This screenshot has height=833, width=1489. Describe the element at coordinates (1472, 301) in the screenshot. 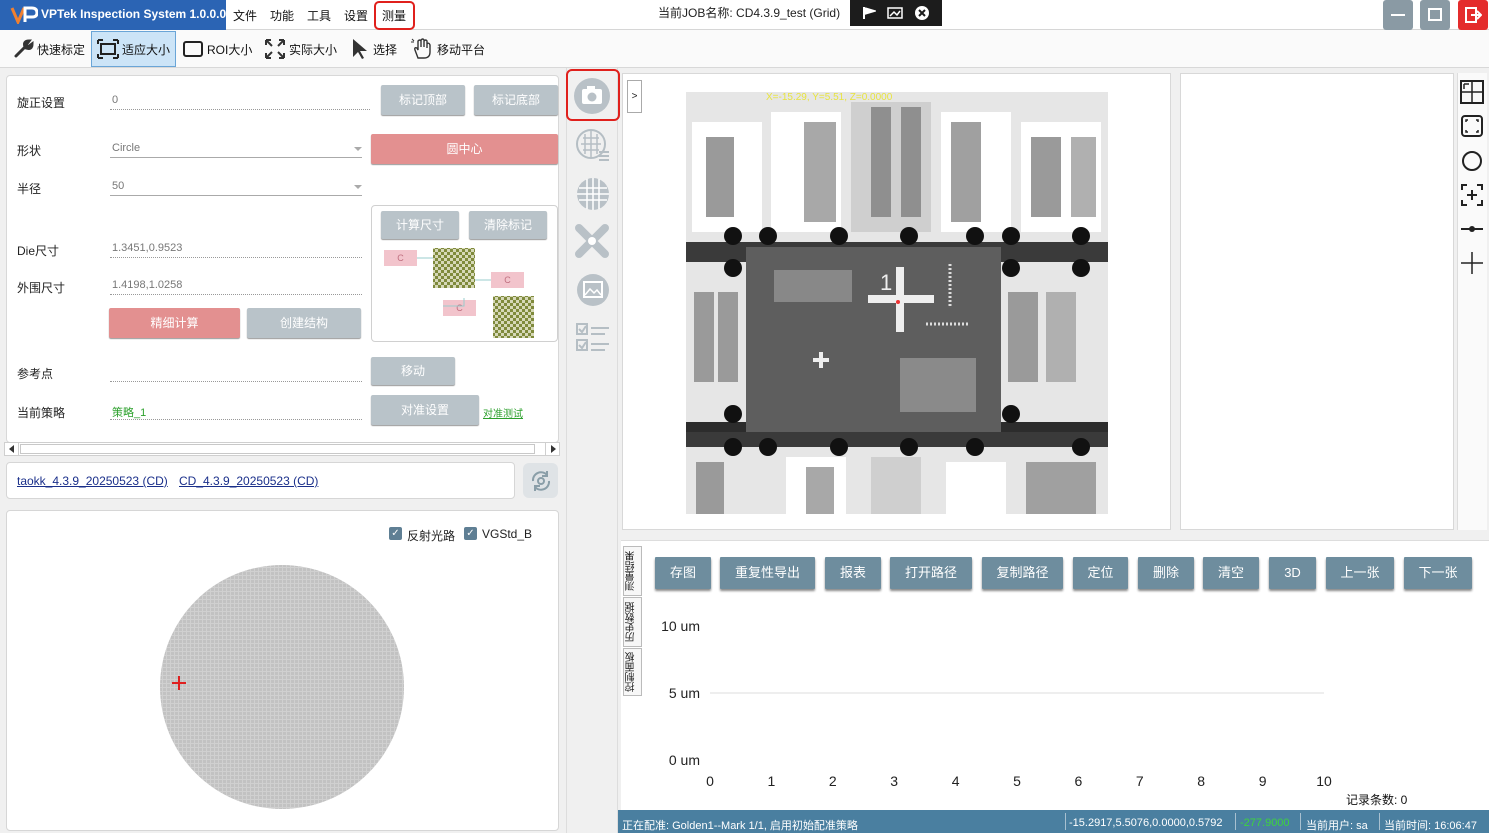

I see `view-tools` at that location.